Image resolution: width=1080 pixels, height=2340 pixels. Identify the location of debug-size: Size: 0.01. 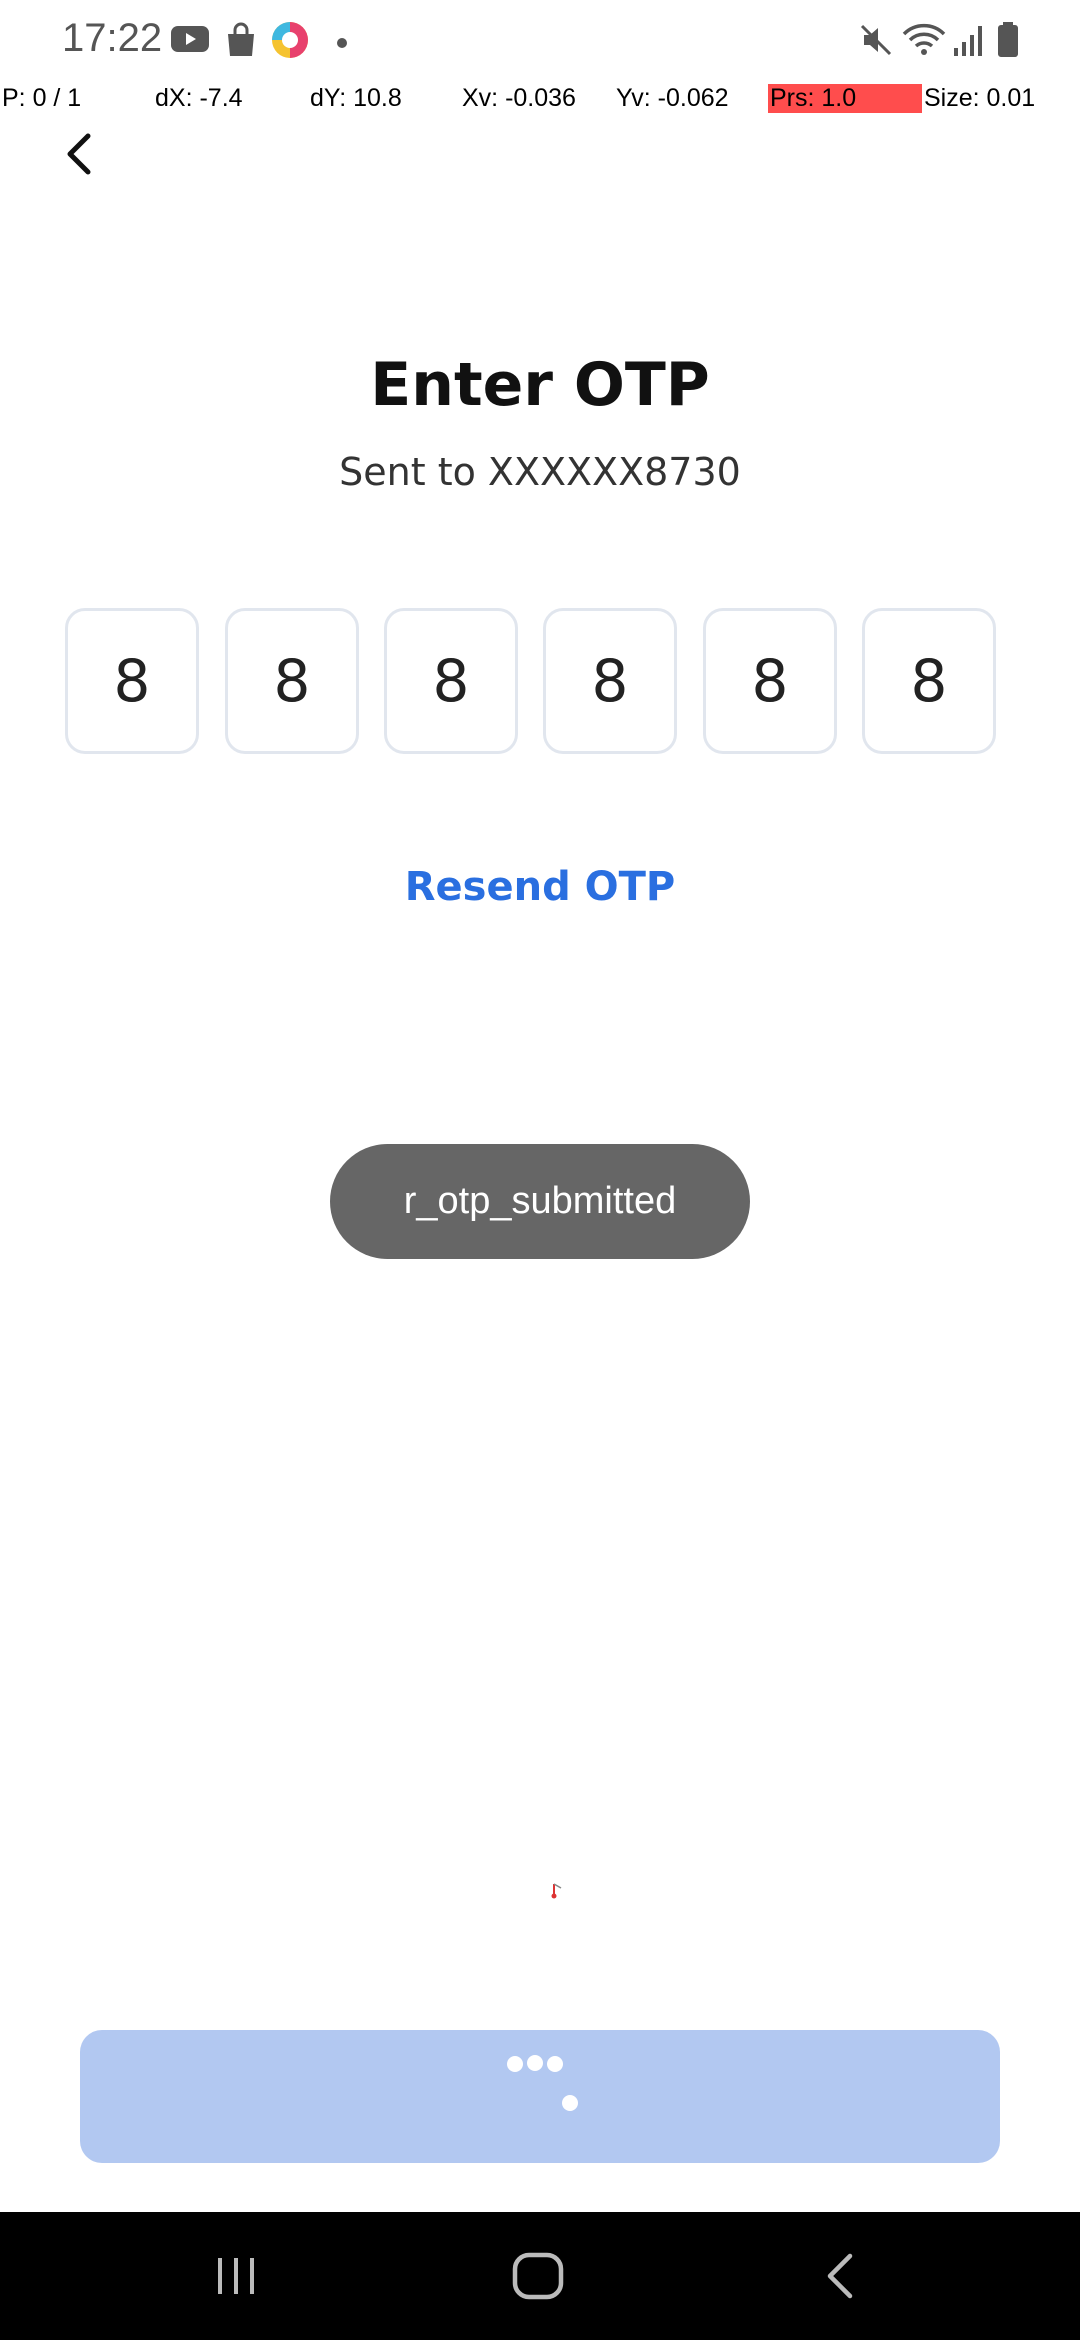
(980, 98).